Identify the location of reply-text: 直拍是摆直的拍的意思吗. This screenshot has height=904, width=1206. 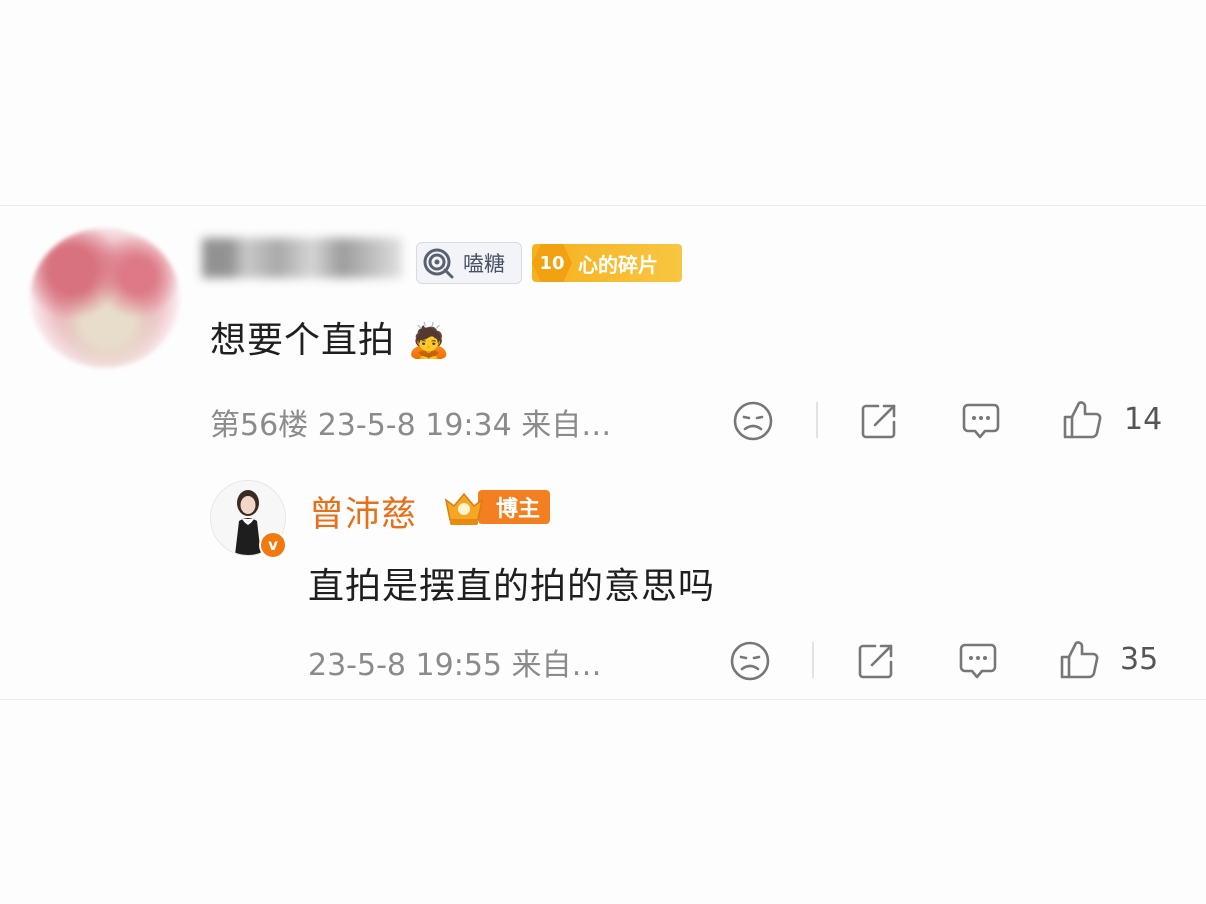
(512, 586).